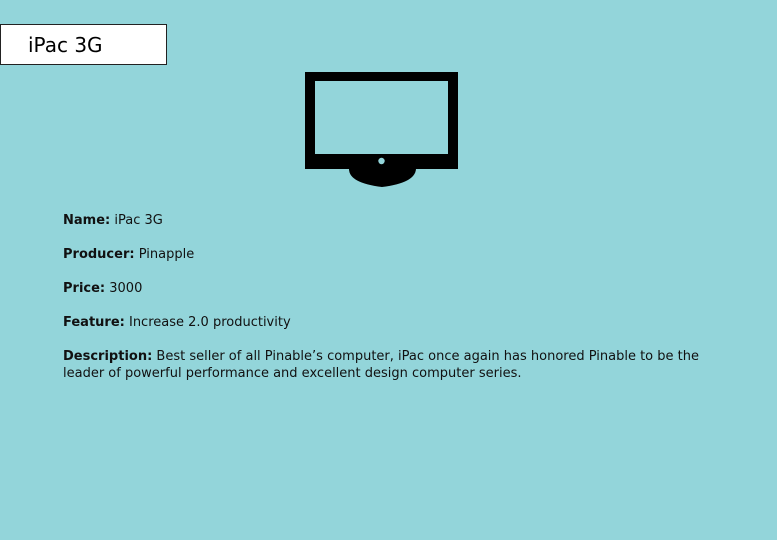 Image resolution: width=777 pixels, height=540 pixels. I want to click on producer-value: Pinapple, so click(166, 254).